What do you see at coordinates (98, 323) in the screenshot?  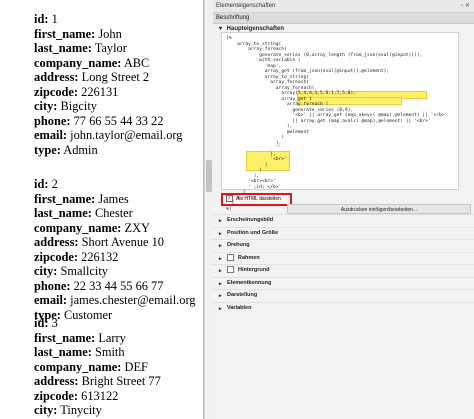 I see `record-field: id: 3` at bounding box center [98, 323].